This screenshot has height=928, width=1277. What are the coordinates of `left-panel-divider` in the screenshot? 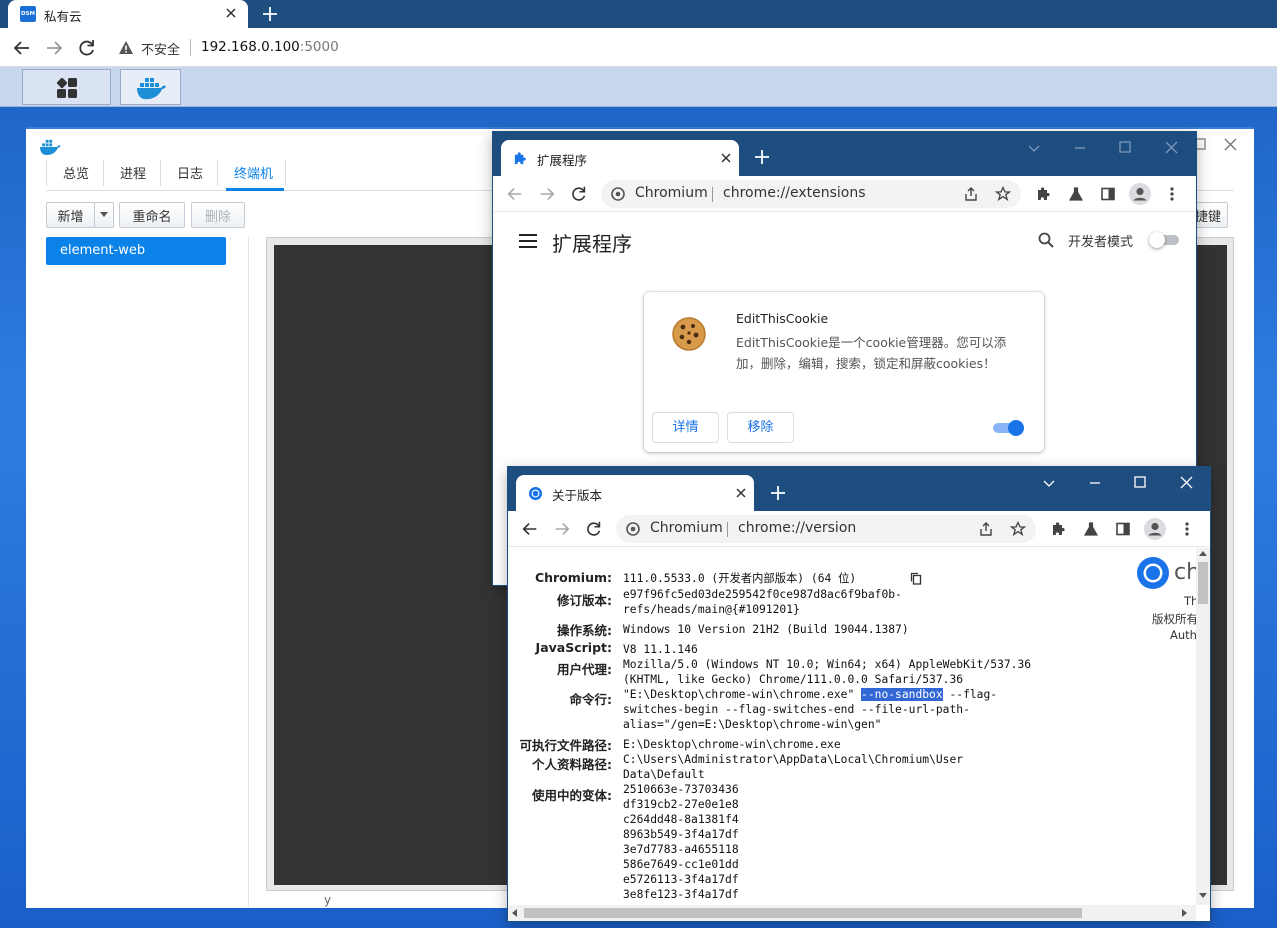 It's located at (248, 572).